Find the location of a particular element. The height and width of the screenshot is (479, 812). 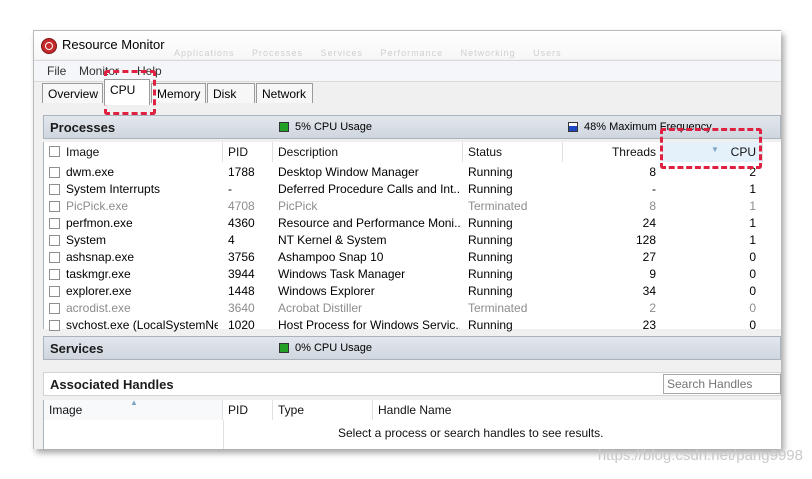

column-status: Status is located at coordinates (513, 152).